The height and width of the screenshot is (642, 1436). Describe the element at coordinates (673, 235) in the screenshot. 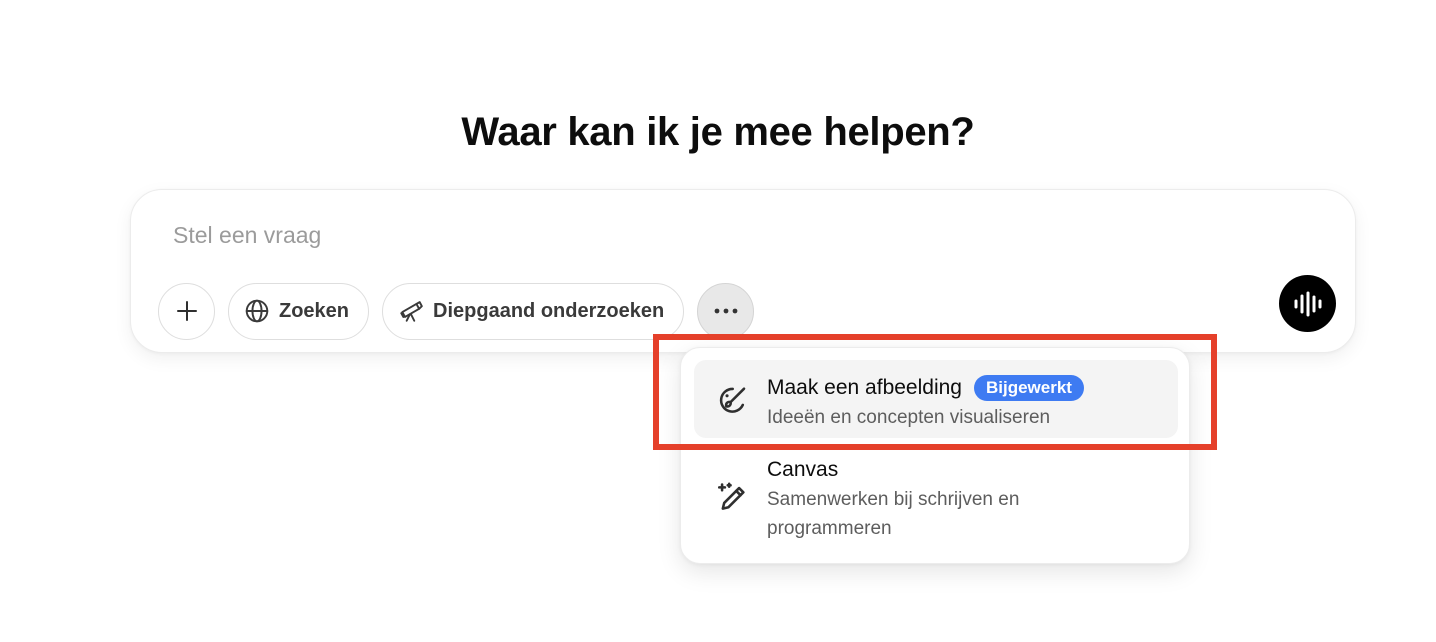

I see `prompt-input` at that location.